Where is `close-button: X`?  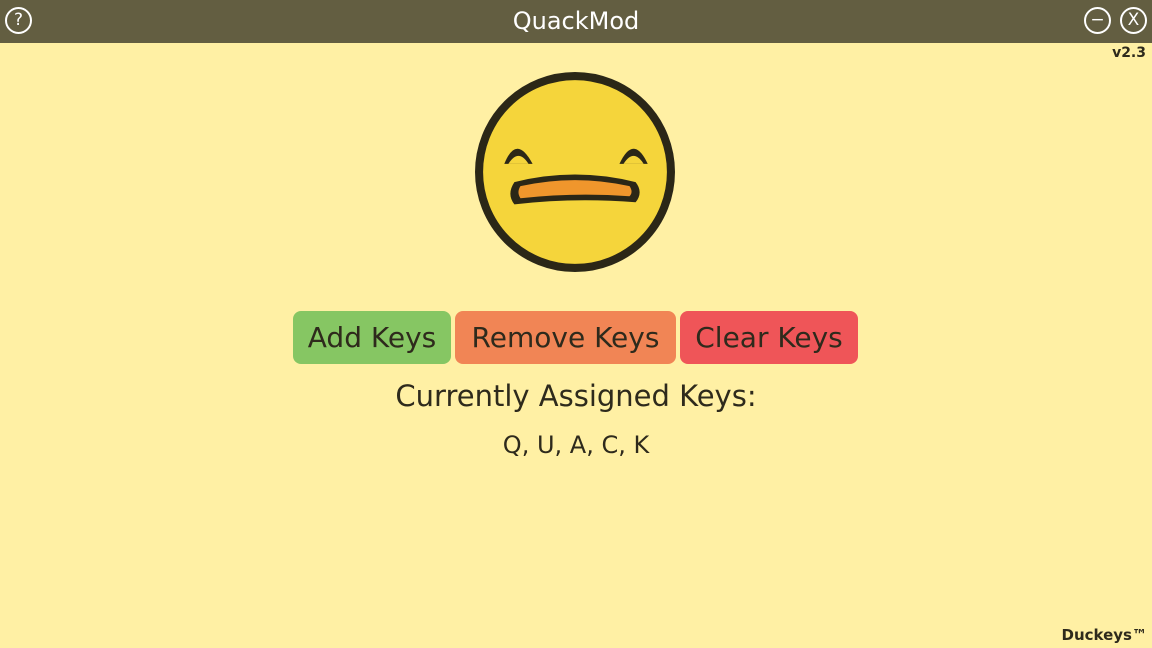 close-button: X is located at coordinates (1133, 20).